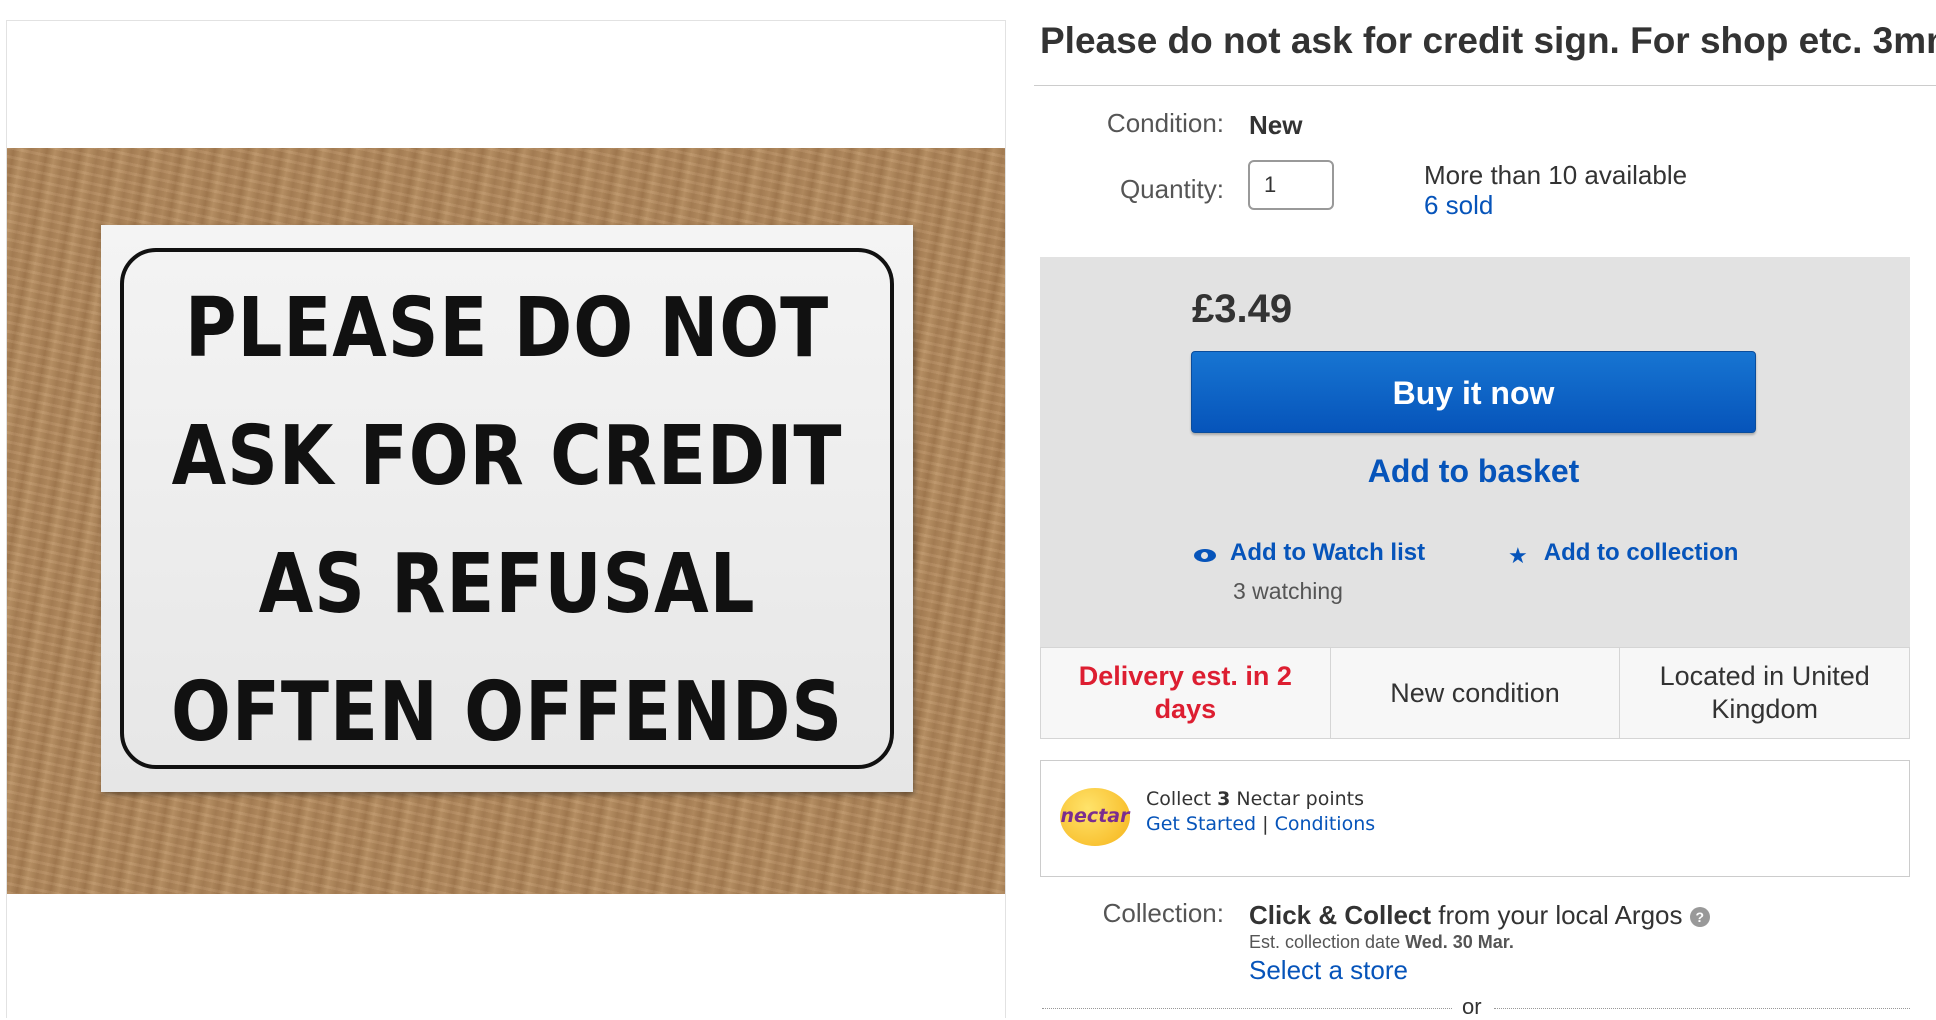 This screenshot has height=1020, width=1936. I want to click on add-to-watch-list: Add to Watch list, so click(1309, 553).